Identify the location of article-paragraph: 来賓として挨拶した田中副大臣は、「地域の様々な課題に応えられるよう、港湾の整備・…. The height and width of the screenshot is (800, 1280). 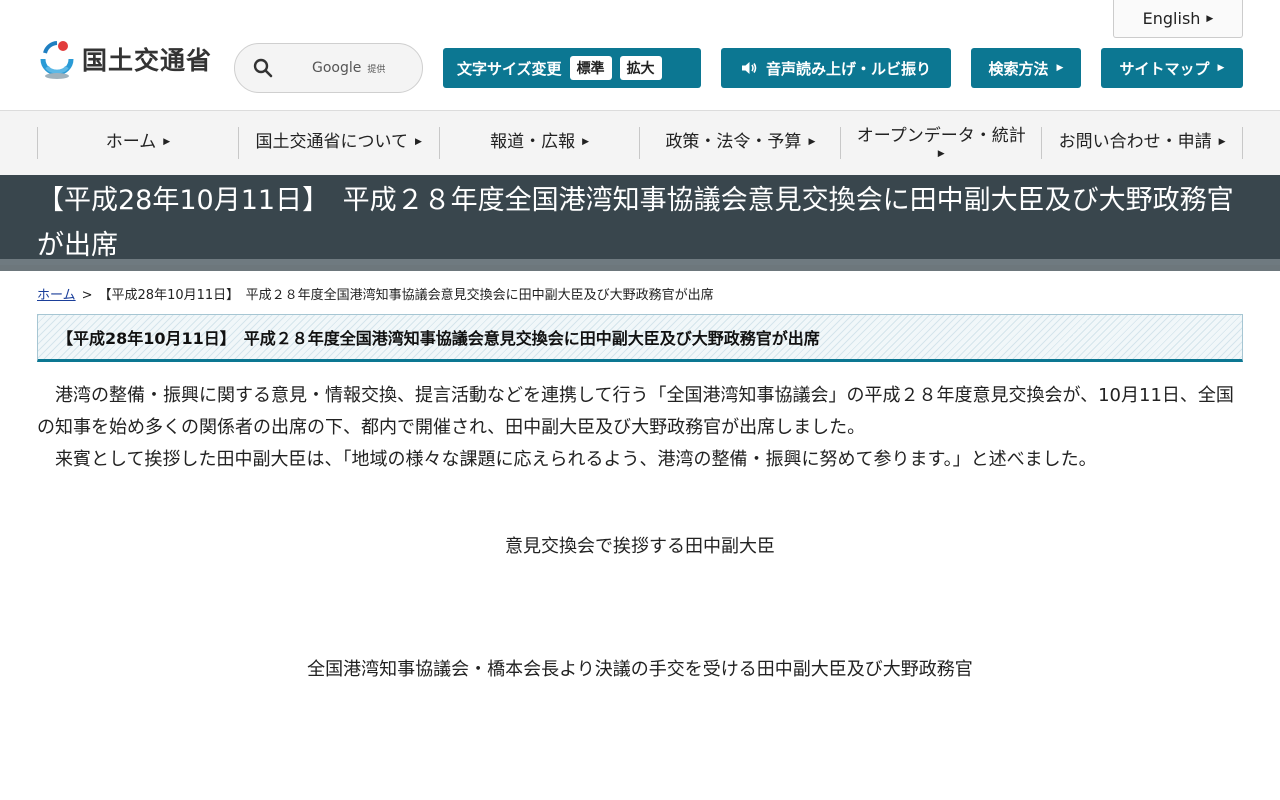
(576, 459).